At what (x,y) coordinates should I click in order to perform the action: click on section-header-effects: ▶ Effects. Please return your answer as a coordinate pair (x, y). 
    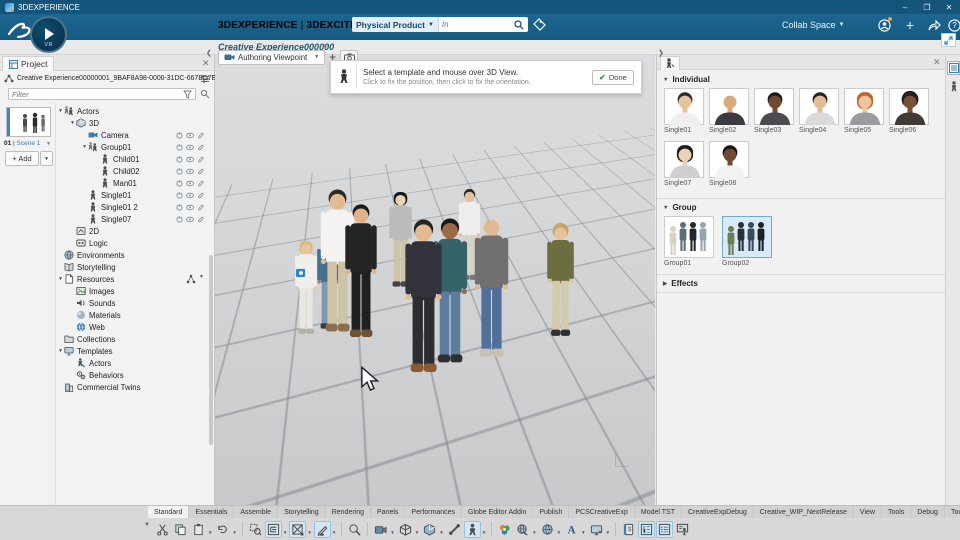
    Looking at the image, I should click on (680, 283).